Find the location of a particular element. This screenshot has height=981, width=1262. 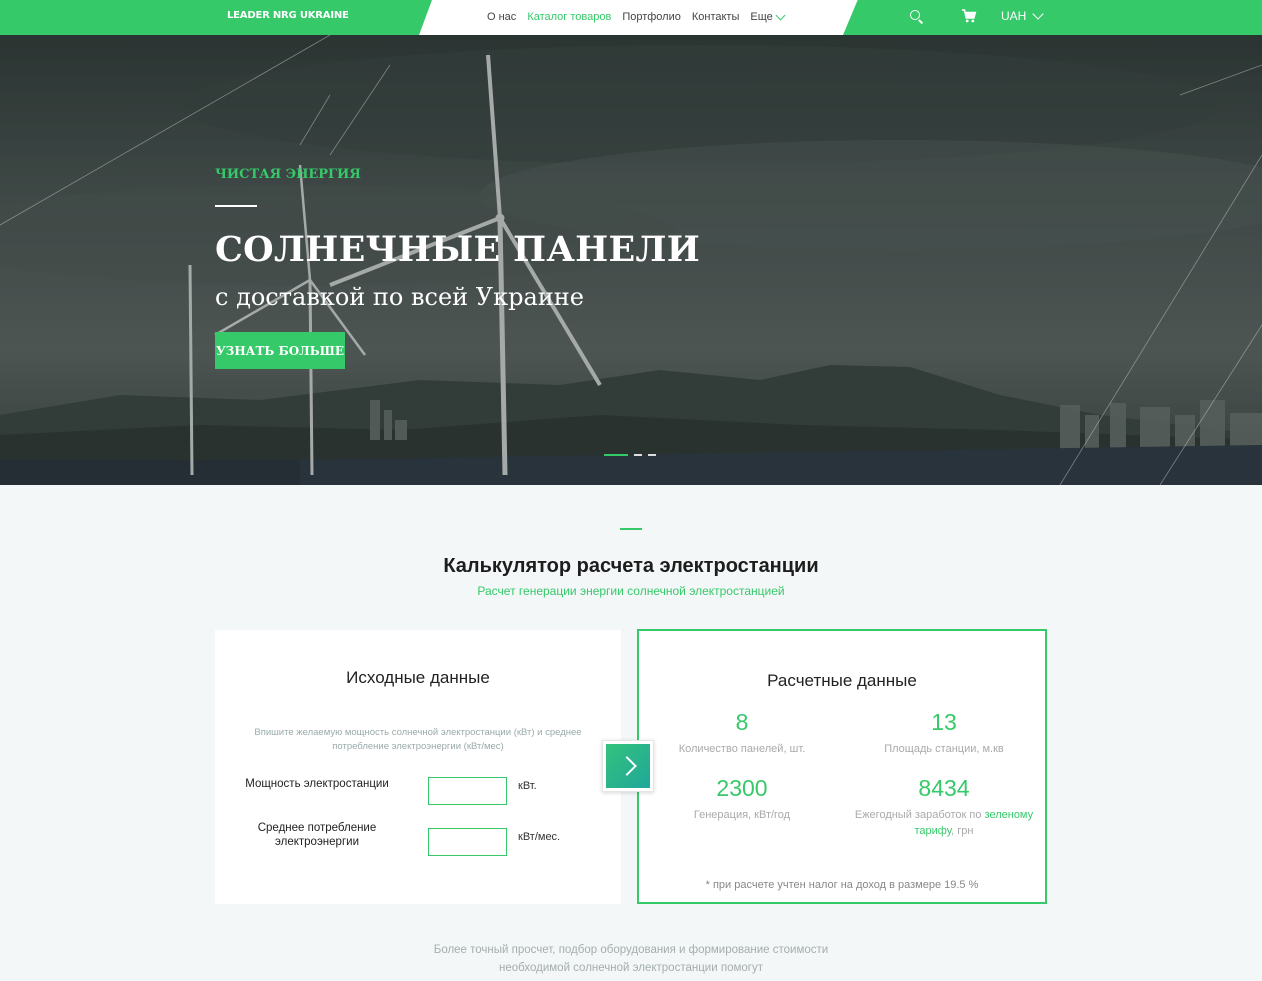

chevron-right-icon is located at coordinates (627, 766).